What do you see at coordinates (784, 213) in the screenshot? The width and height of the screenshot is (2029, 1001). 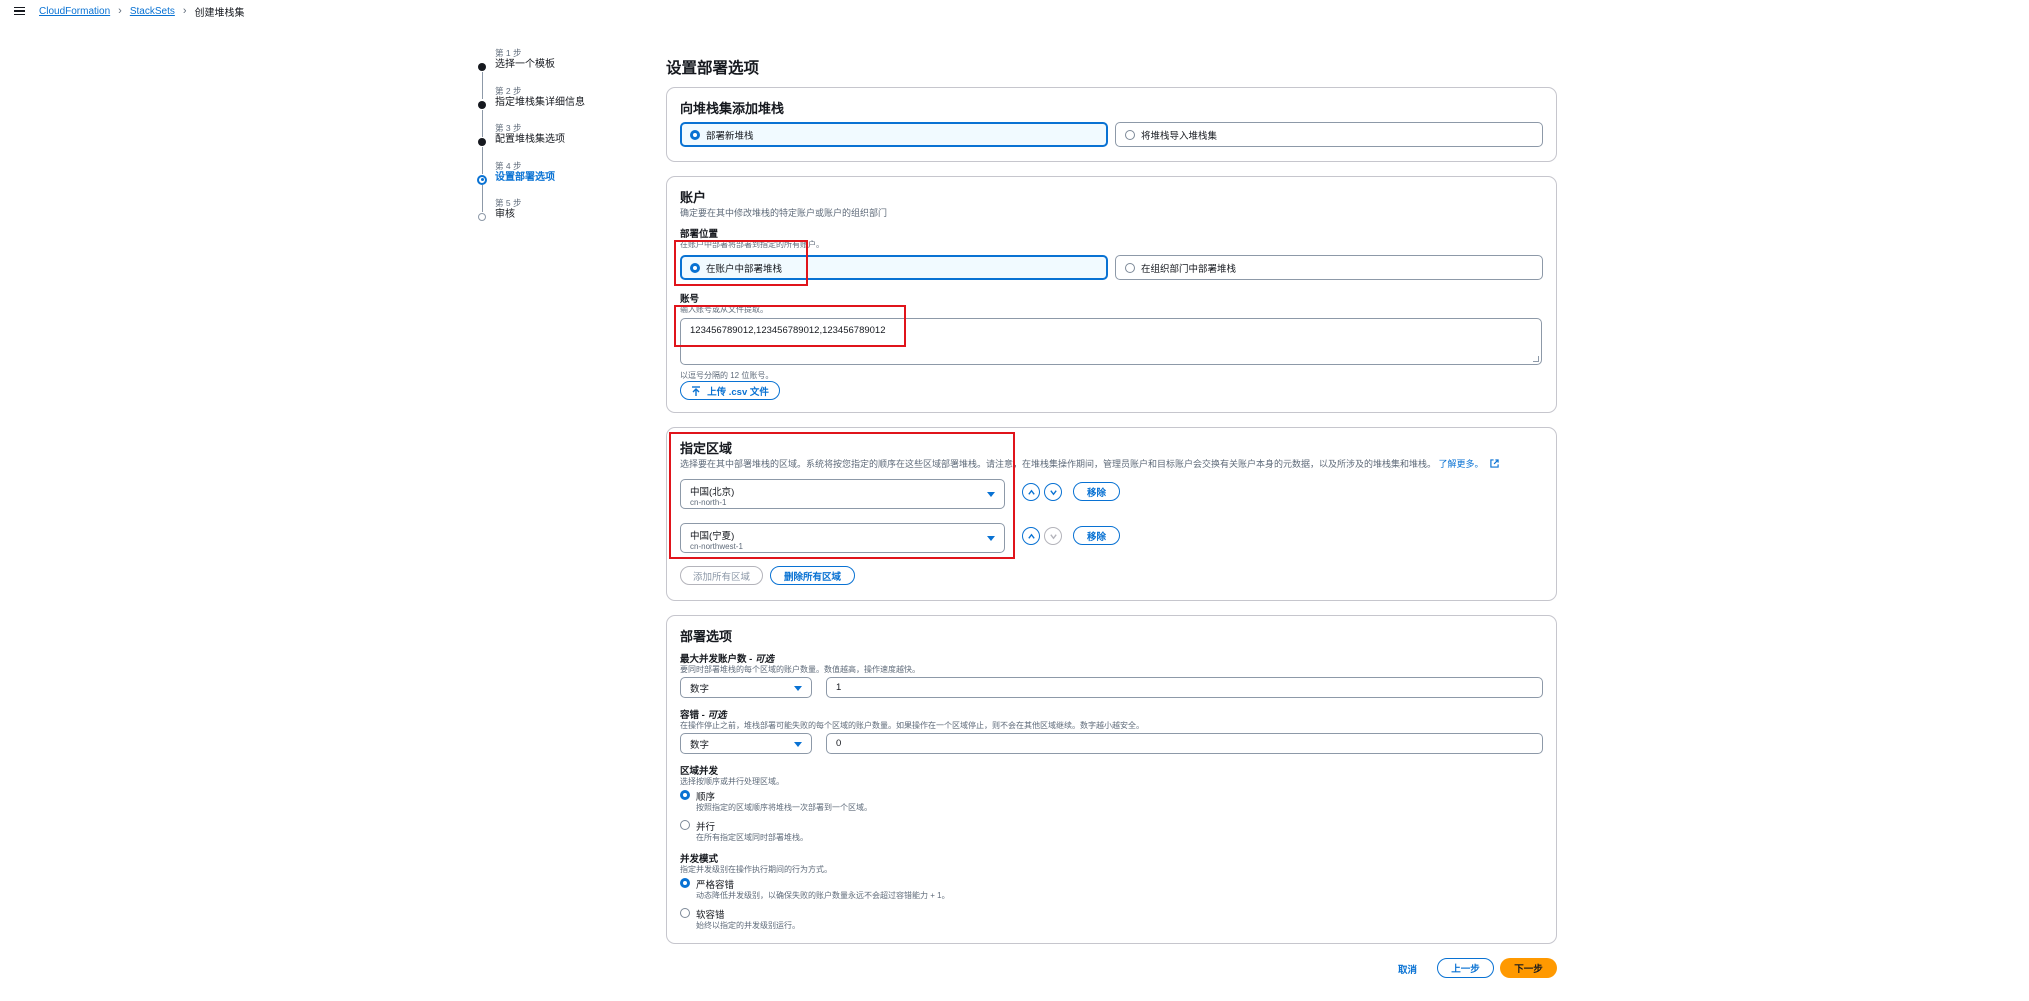 I see `panel-description: 确定要在其中修改堆栈的特定账户或账户的组织部门` at bounding box center [784, 213].